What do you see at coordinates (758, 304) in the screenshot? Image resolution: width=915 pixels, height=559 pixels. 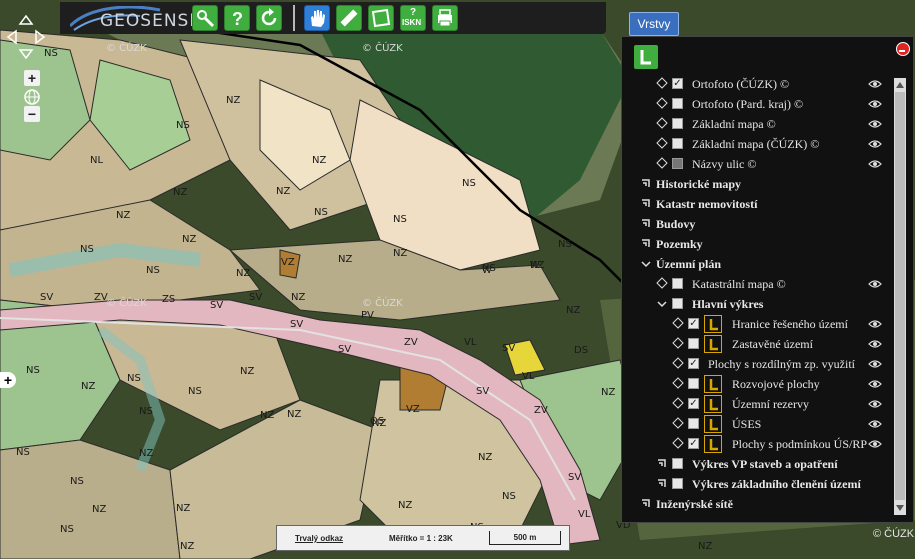 I see `layer-group: Hlavní výkres` at bounding box center [758, 304].